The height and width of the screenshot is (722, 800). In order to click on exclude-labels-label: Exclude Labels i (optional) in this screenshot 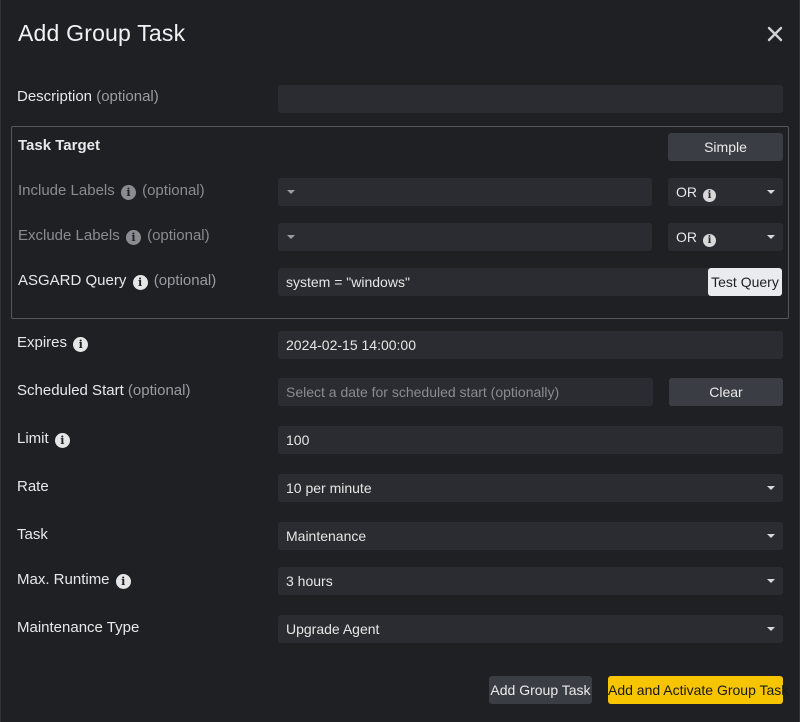, I will do `click(114, 236)`.